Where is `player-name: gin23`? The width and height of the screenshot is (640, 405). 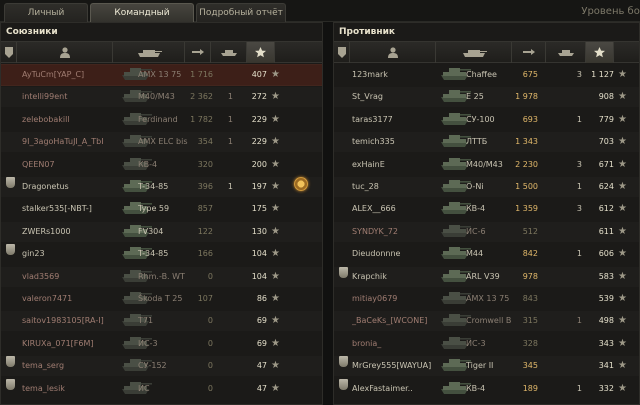 player-name: gin23 is located at coordinates (72, 254).